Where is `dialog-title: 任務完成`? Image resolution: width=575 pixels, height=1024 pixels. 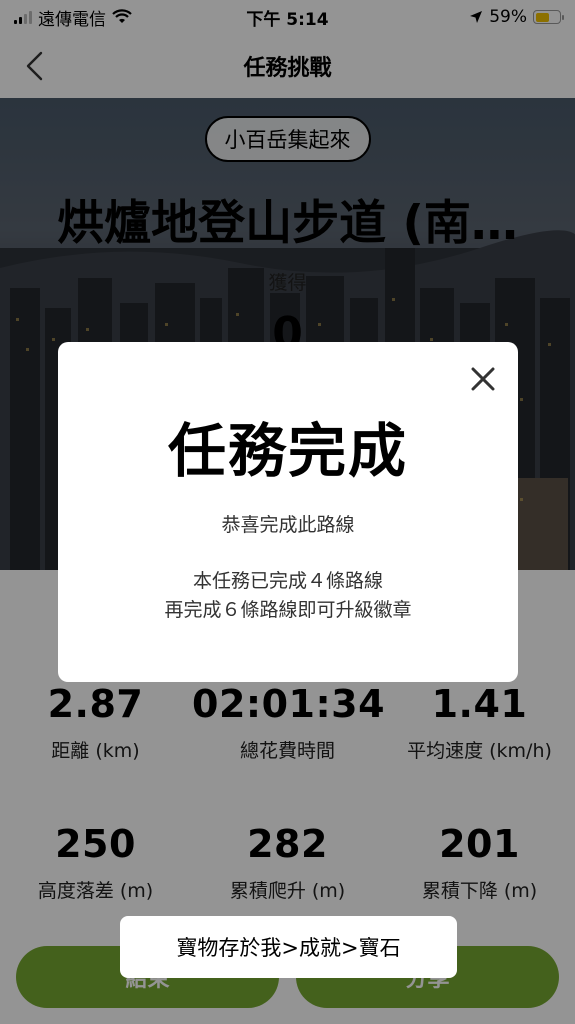
dialog-title: 任務完成 is located at coordinates (287, 451).